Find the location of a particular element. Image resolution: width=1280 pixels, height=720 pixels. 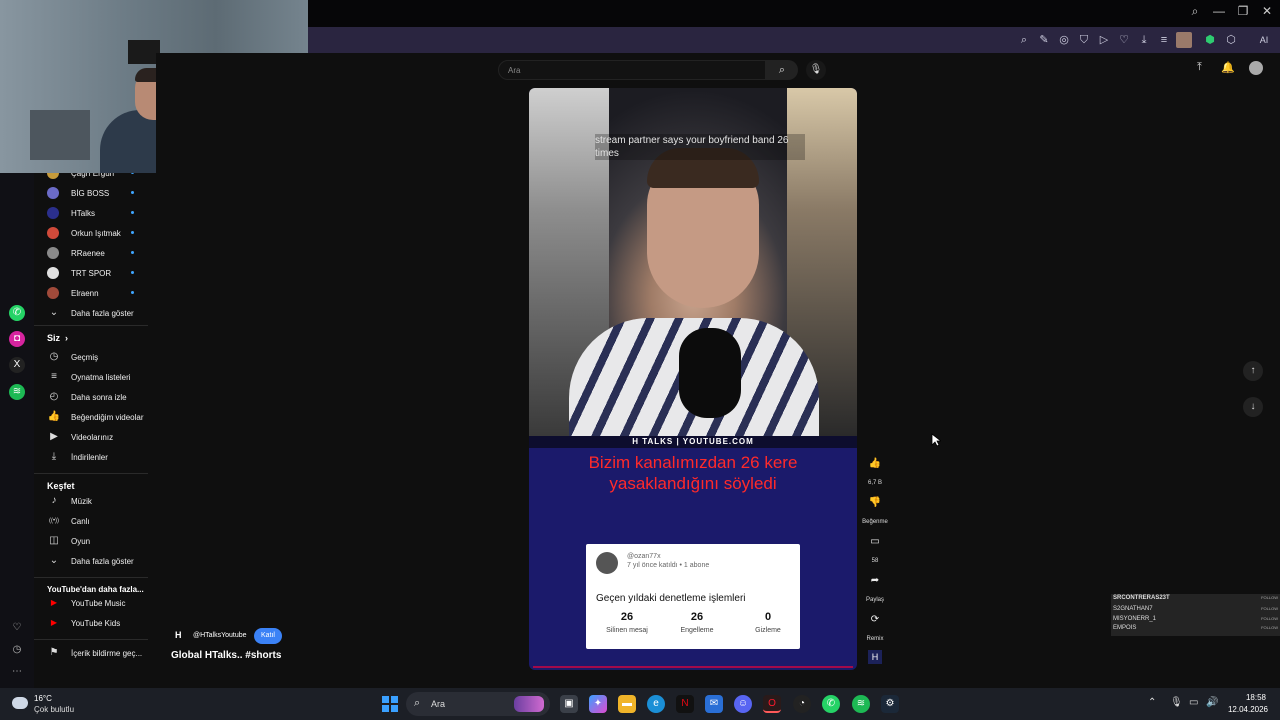

edit-icon: ✎ is located at coordinates (1044, 40).